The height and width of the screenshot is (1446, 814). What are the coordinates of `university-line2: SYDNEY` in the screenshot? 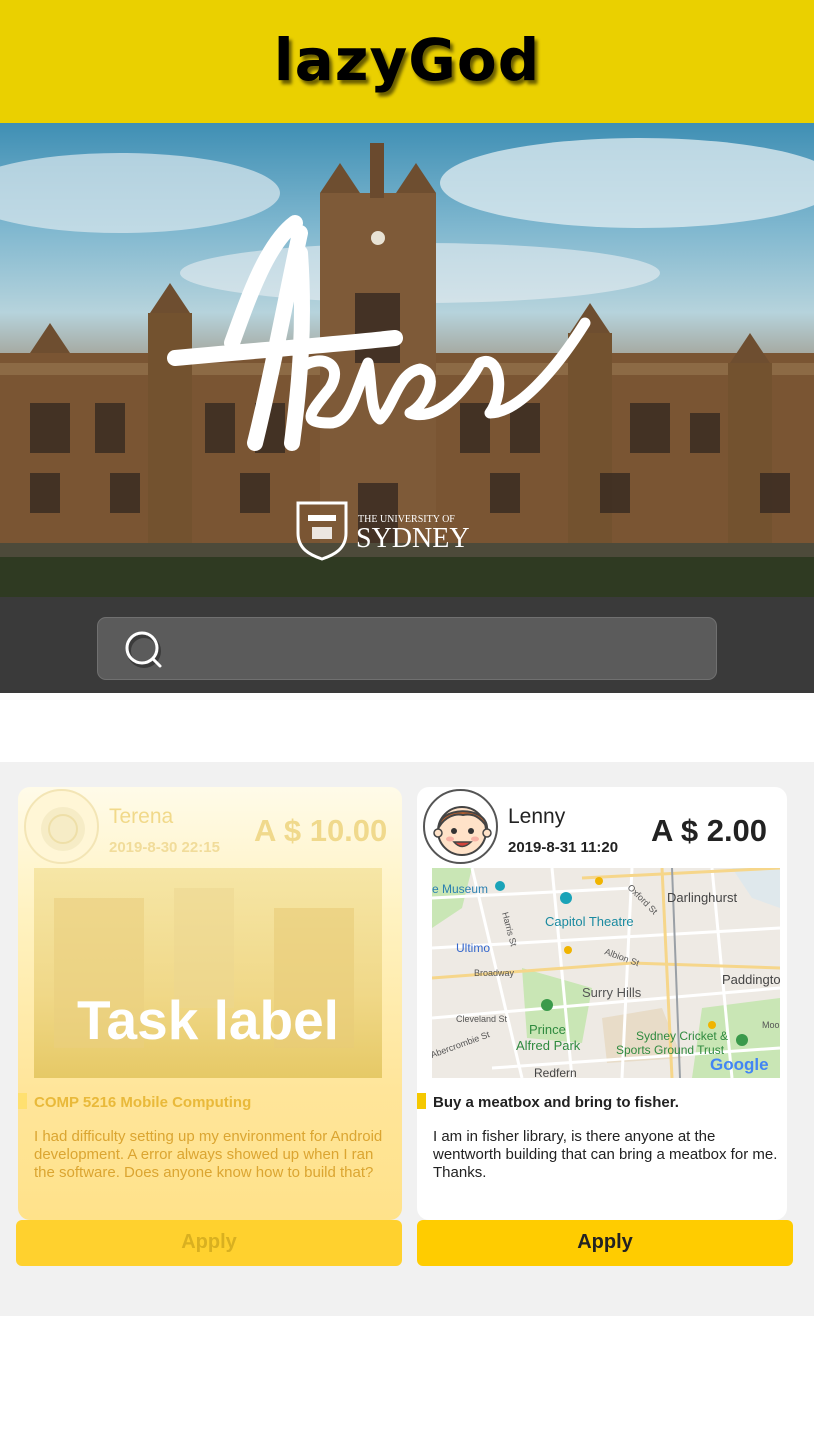 It's located at (413, 538).